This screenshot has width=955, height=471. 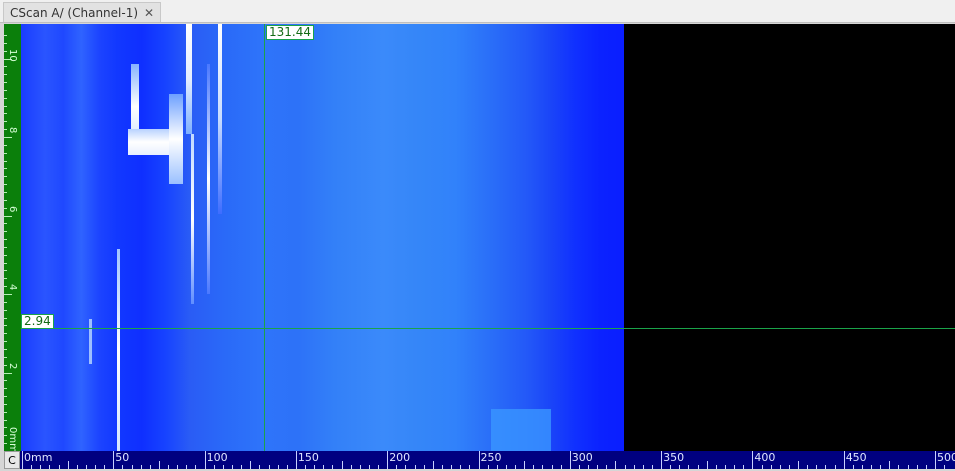 What do you see at coordinates (674, 457) in the screenshot?
I see `x-axis-label: 350` at bounding box center [674, 457].